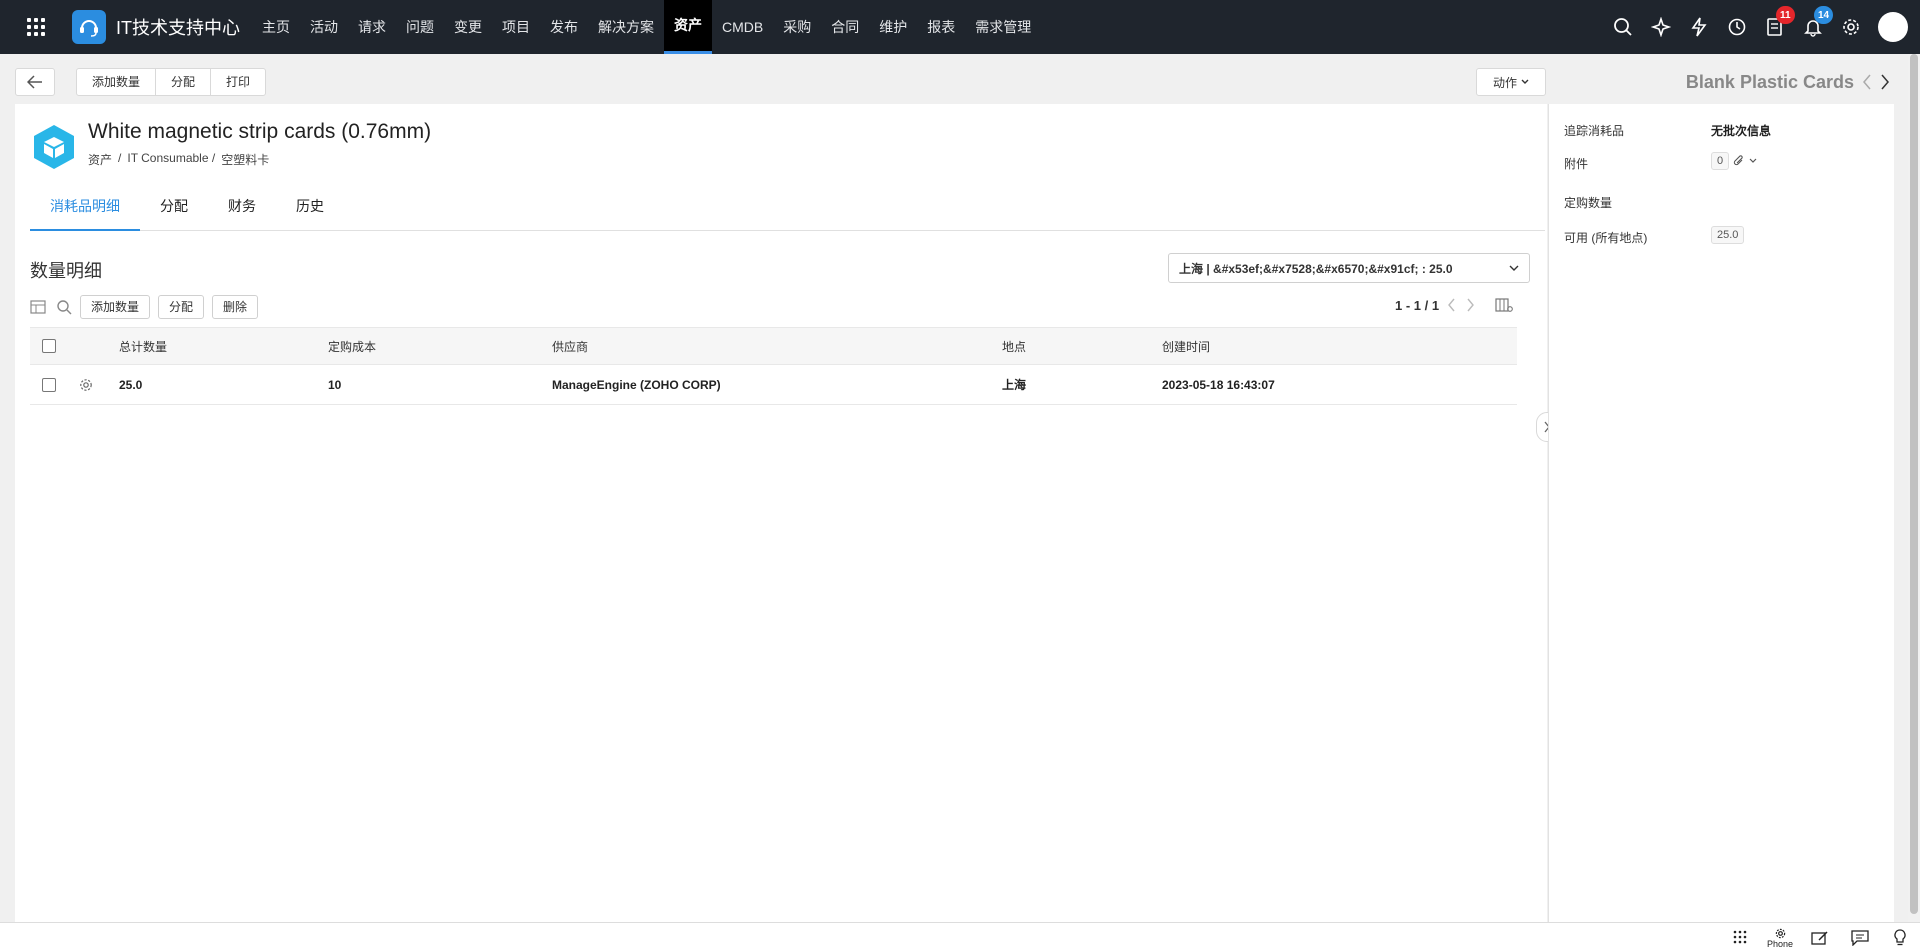 The image size is (1920, 952). What do you see at coordinates (310, 208) in the screenshot?
I see `tab-history: 历史` at bounding box center [310, 208].